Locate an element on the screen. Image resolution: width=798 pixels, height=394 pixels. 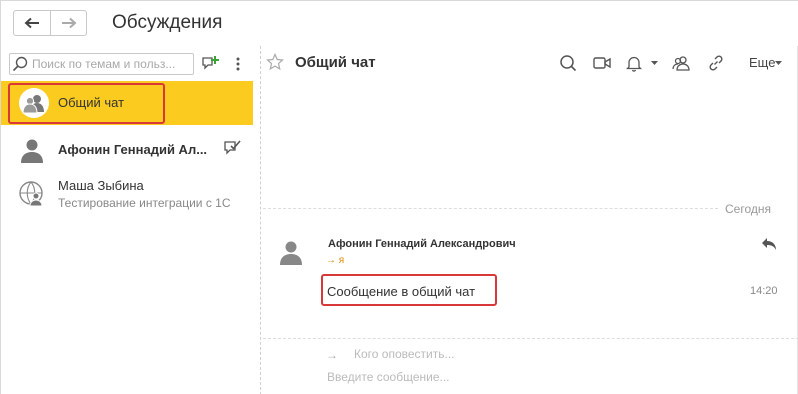
forward-button is located at coordinates (68, 23).